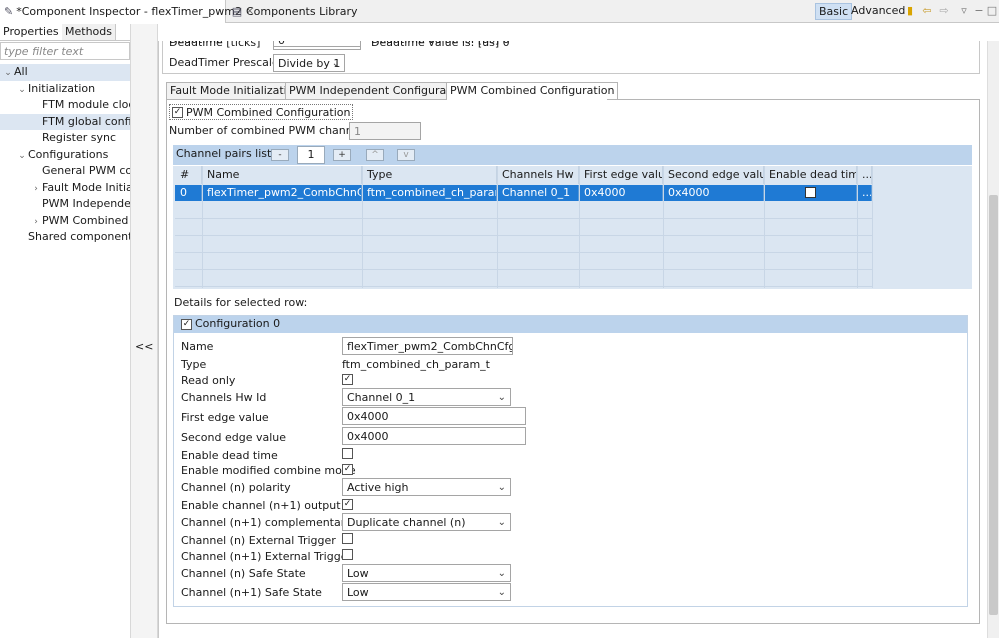  What do you see at coordinates (347, 504) in the screenshot?
I see `channel-output-checkbox: ✓` at bounding box center [347, 504].